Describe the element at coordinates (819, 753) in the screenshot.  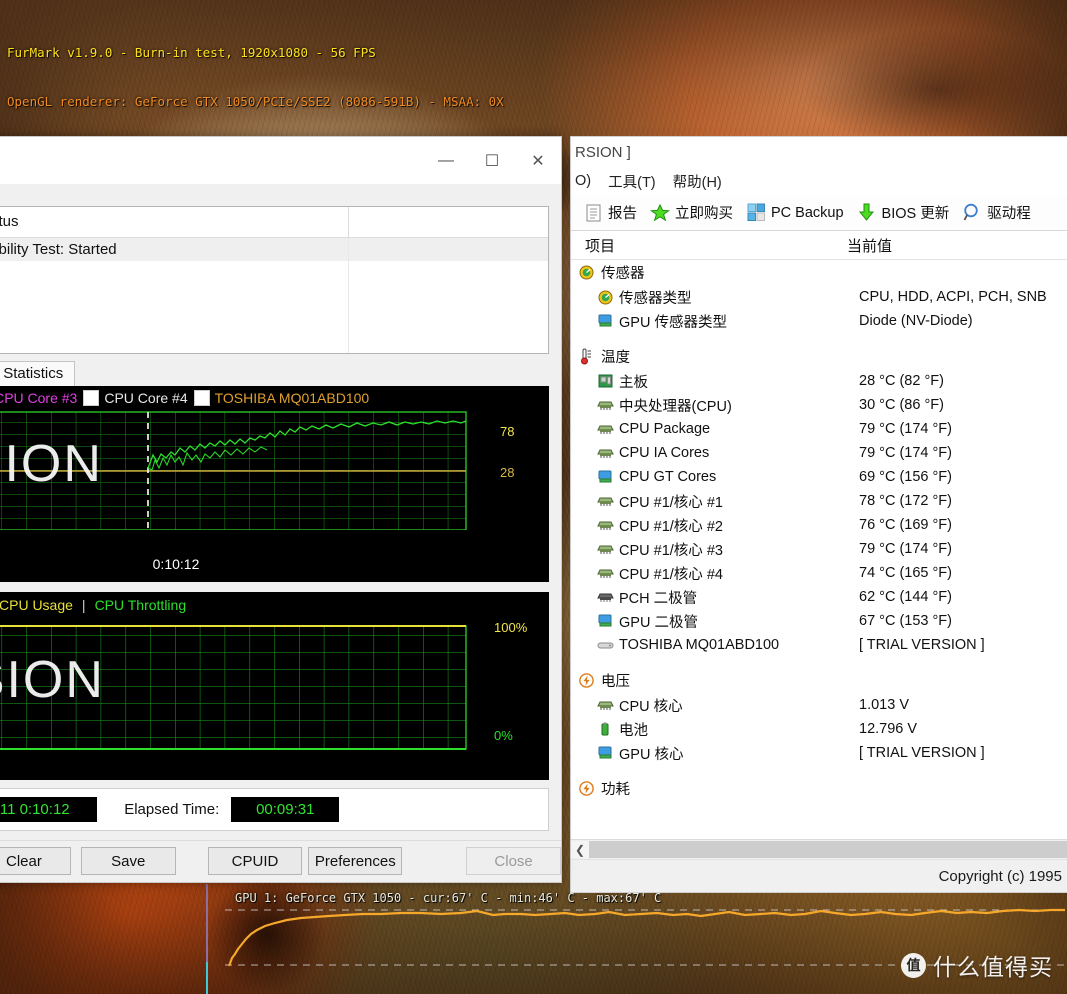
I see `sensor-row: GPU 核心 [ TRIAL VERSION ]` at that location.